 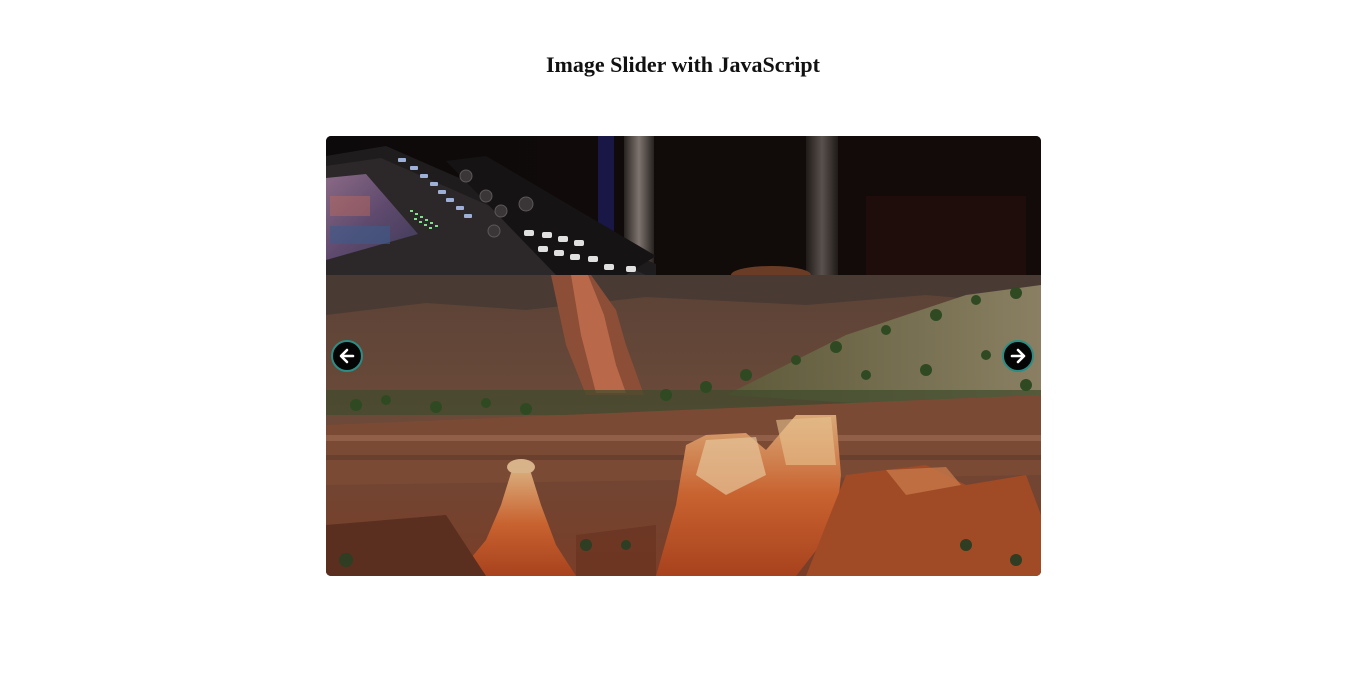 I want to click on slide-audio-mixer, so click(x=683, y=205).